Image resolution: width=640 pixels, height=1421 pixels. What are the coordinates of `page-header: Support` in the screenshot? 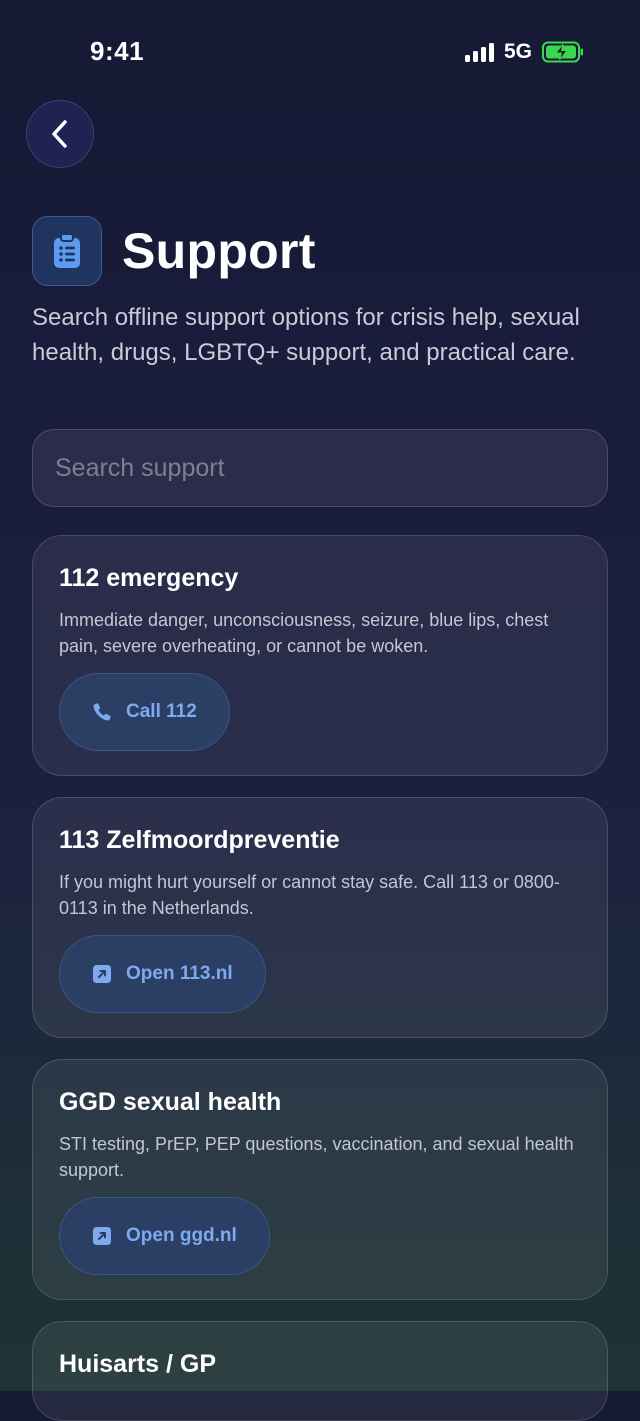 It's located at (174, 251).